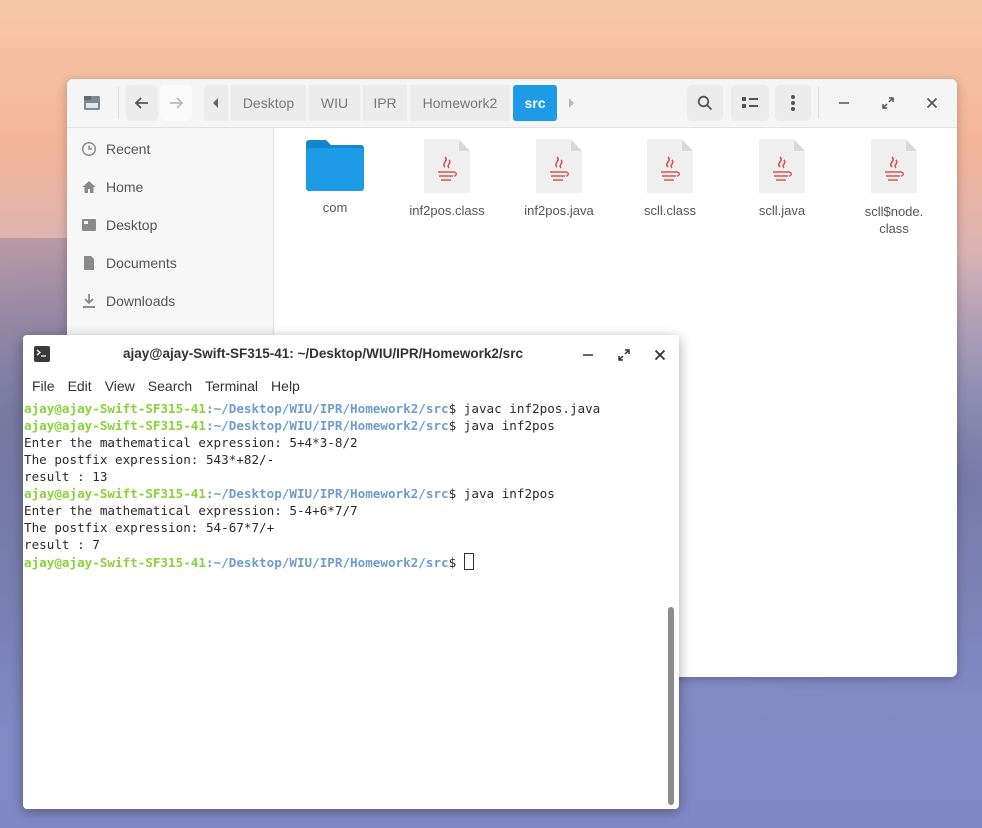 The image size is (982, 828). What do you see at coordinates (535, 103) in the screenshot?
I see `breadcrumb-src: src` at bounding box center [535, 103].